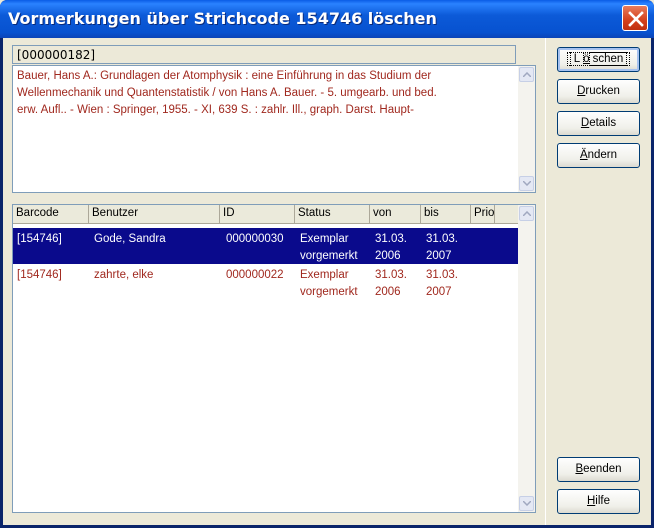 Image resolution: width=654 pixels, height=528 pixels. I want to click on label-part: etails, so click(603, 123).